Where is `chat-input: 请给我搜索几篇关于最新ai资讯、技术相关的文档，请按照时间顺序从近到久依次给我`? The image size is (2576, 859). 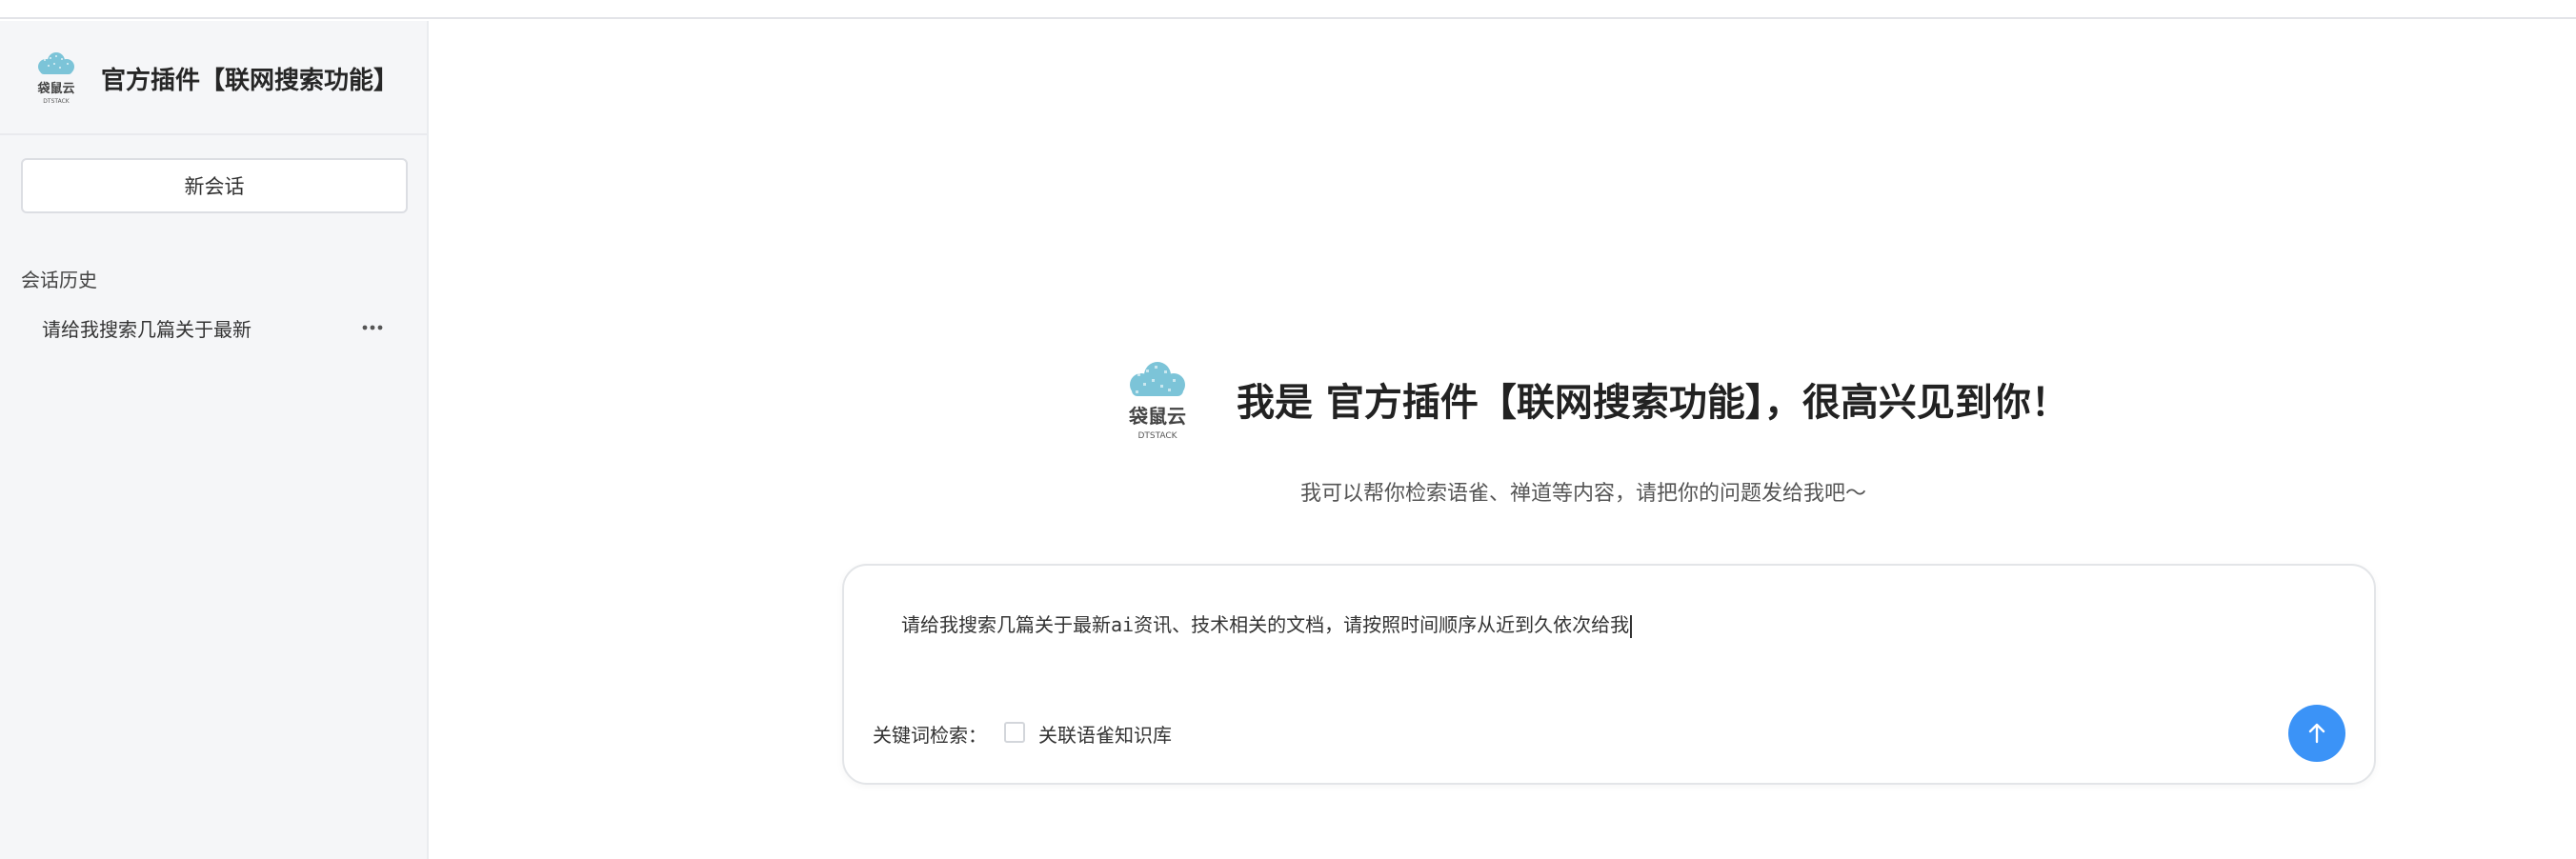 chat-input: 请给我搜索几篇关于最新ai资讯、技术相关的文档，请按照时间顺序从近到久依次给我 is located at coordinates (1267, 623).